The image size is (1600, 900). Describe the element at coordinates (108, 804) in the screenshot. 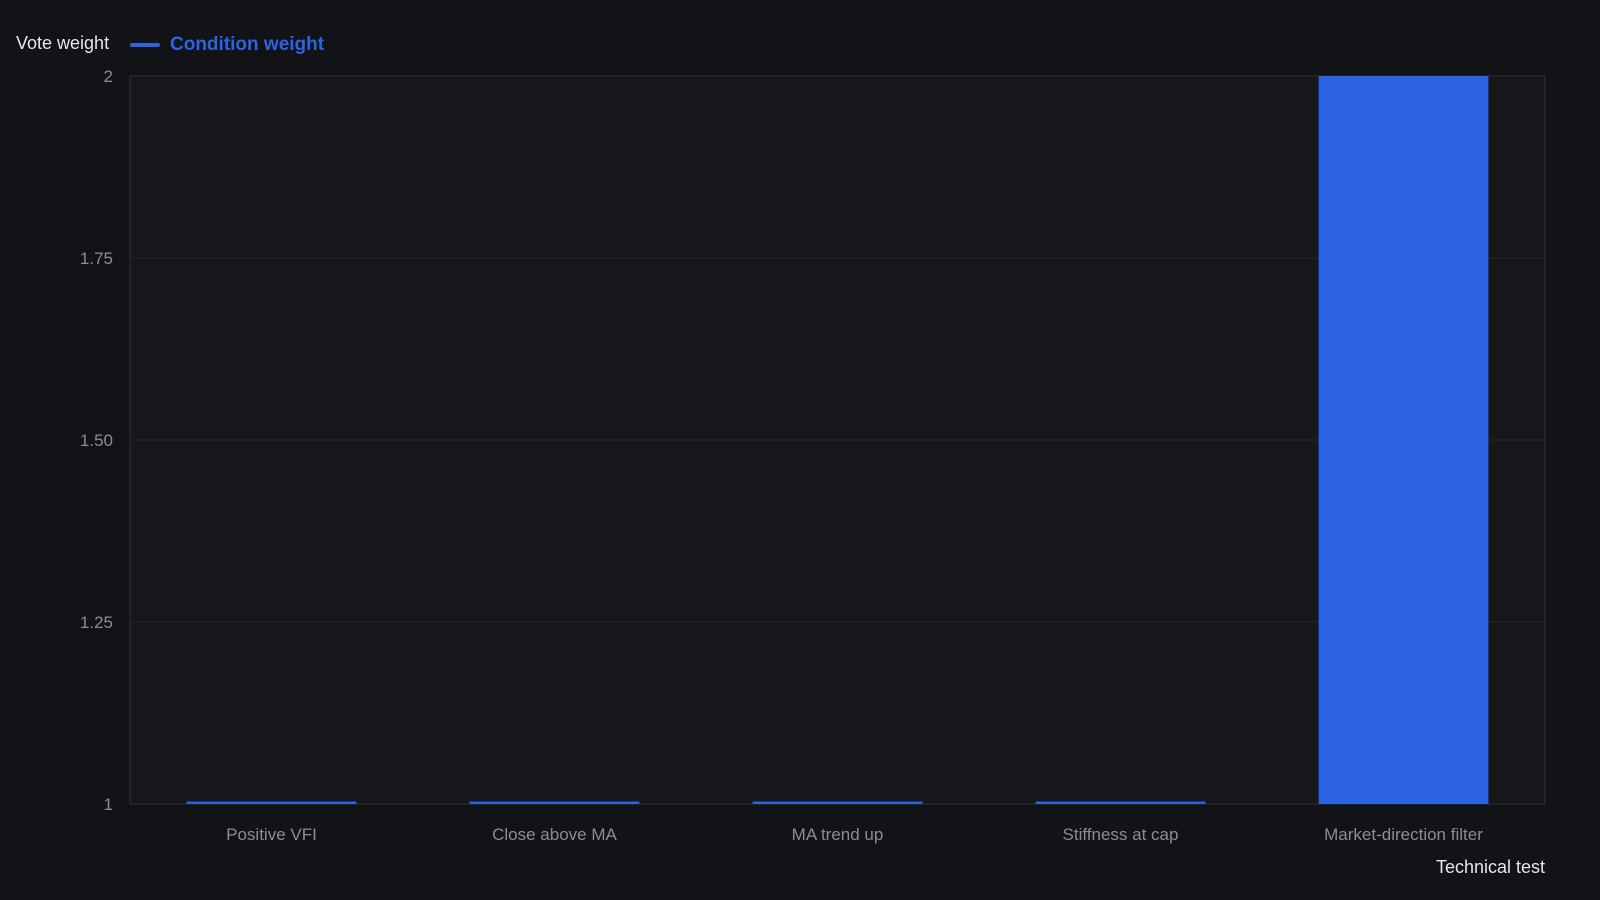

I see `y-tick-label: 1` at that location.